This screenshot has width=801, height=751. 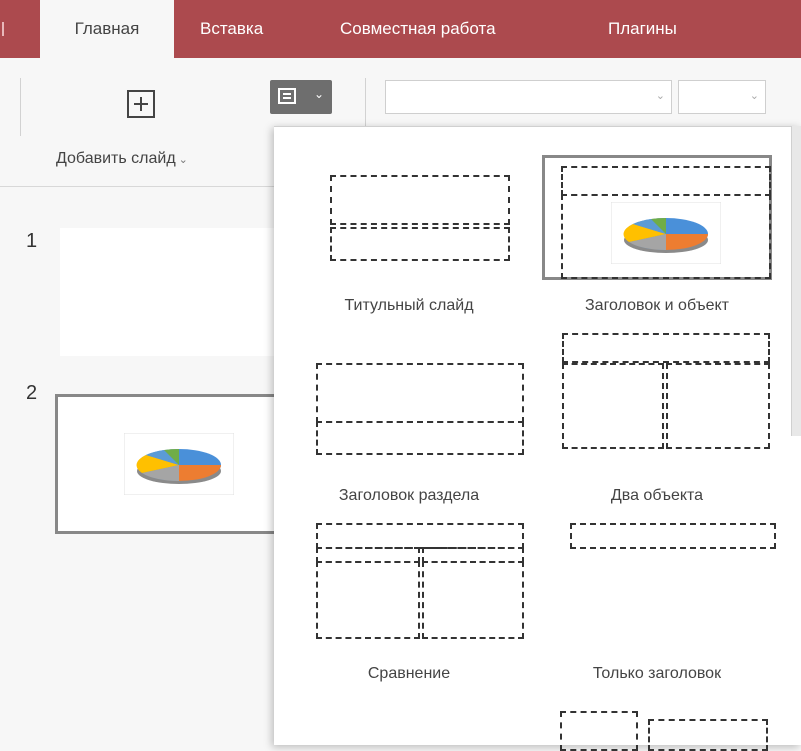 What do you see at coordinates (122, 158) in the screenshot?
I see `add-slide-label: Добавить слайд ⌄` at bounding box center [122, 158].